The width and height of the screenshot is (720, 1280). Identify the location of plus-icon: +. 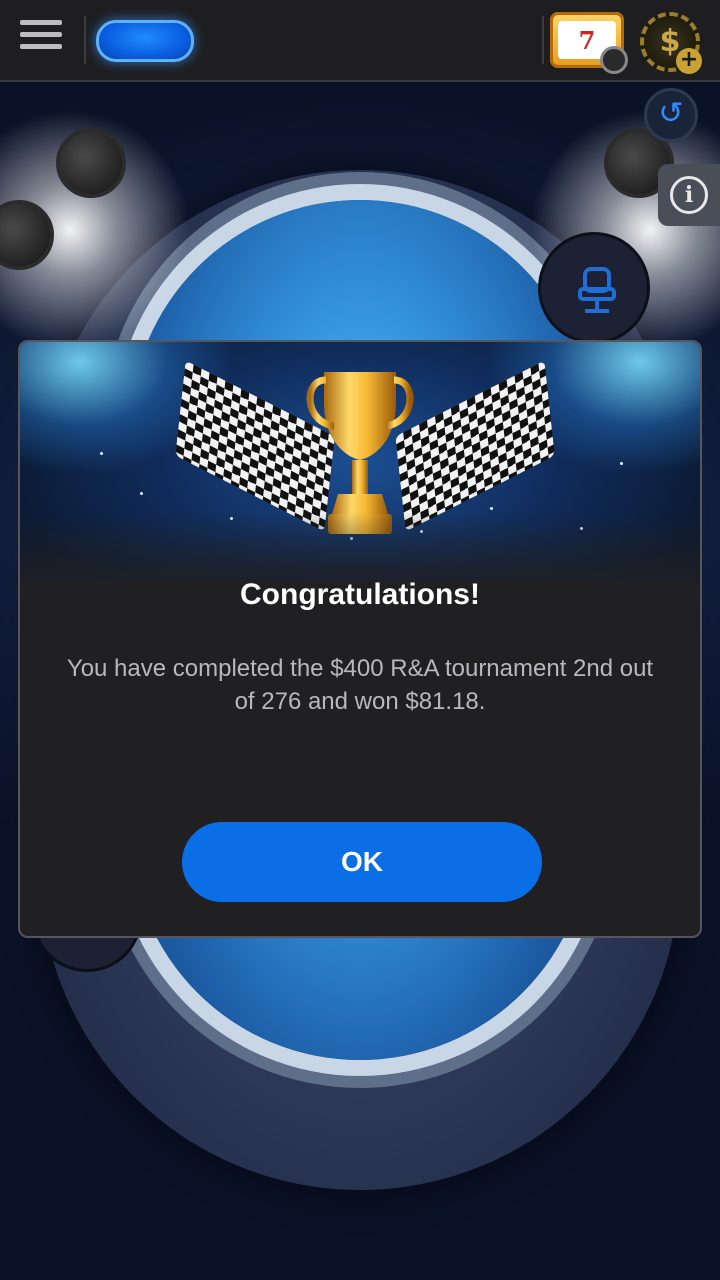
(689, 61).